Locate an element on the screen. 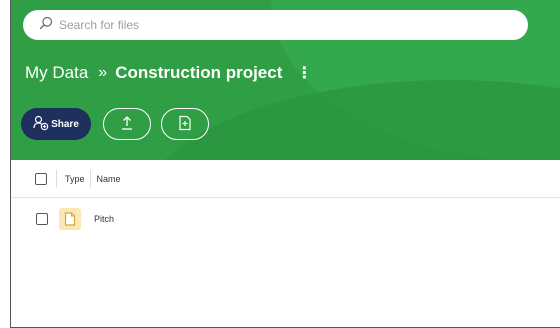  select-all-checkbox is located at coordinates (41, 178).